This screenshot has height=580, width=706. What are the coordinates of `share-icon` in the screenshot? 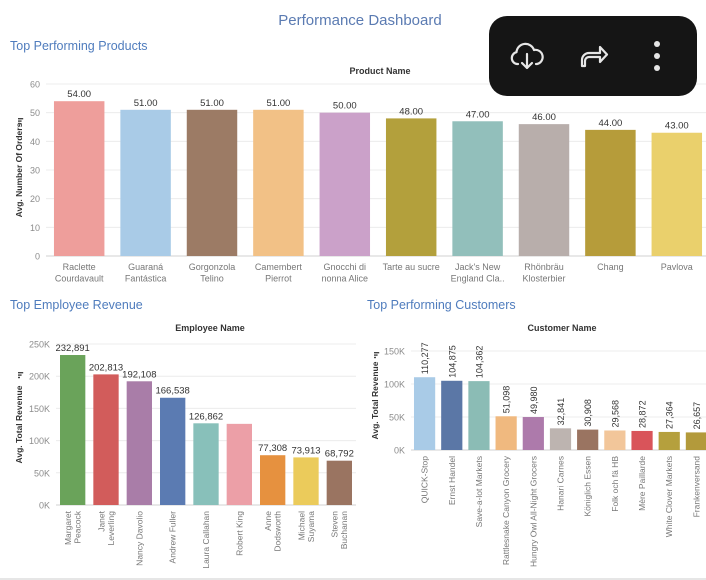 It's located at (594, 56).